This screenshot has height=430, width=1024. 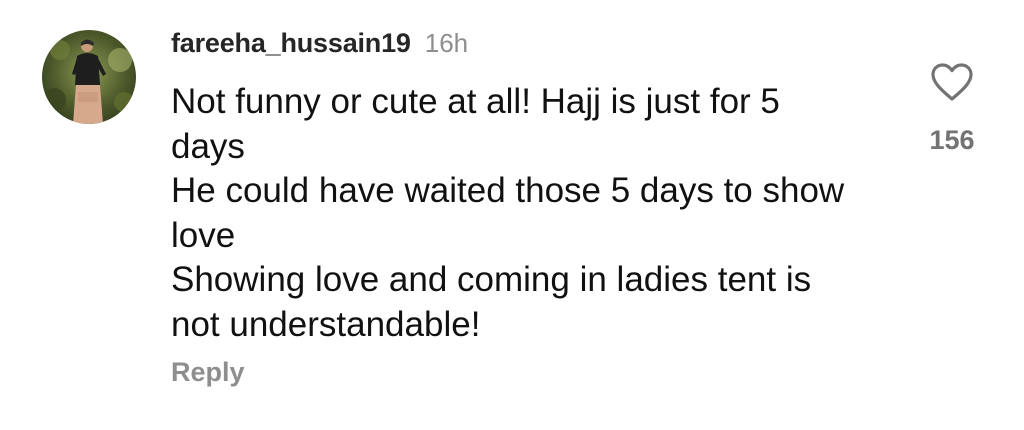 What do you see at coordinates (291, 43) in the screenshot?
I see `username-link: fareeha_hussain19` at bounding box center [291, 43].